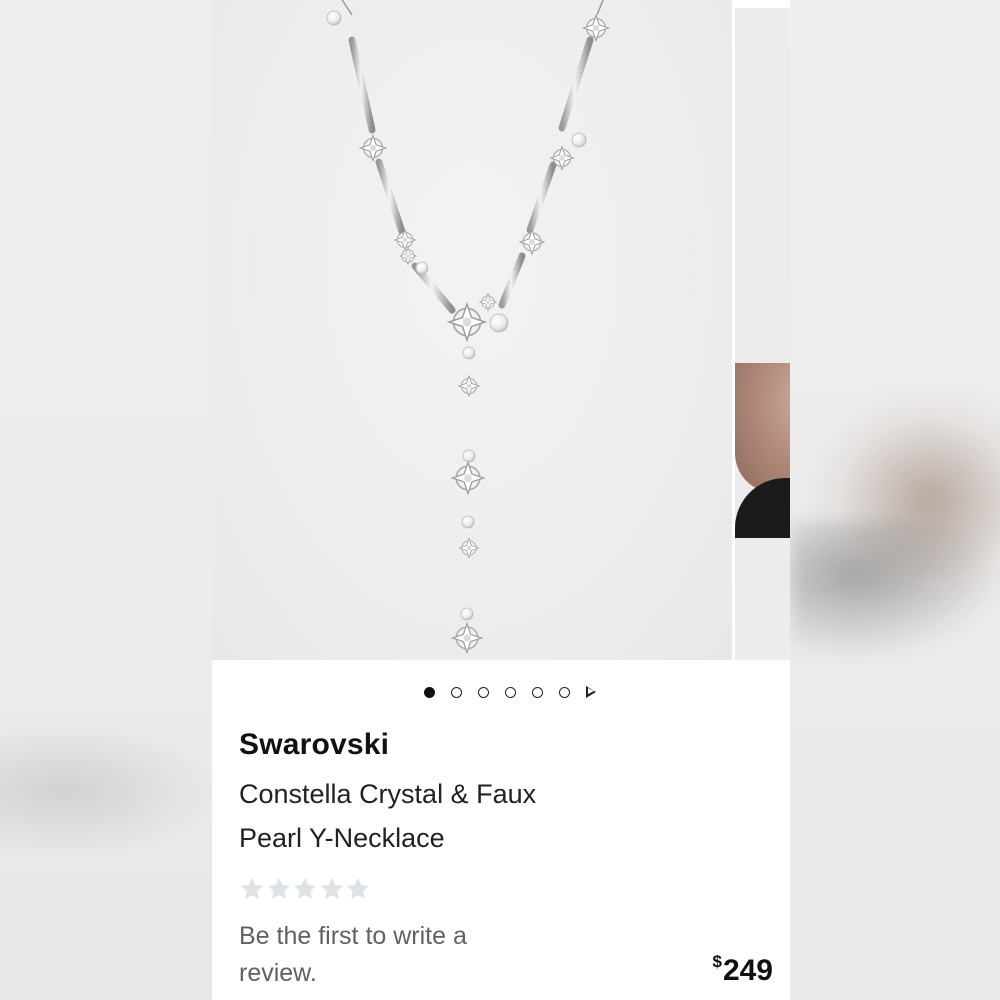 Image resolution: width=1000 pixels, height=1000 pixels. Describe the element at coordinates (717, 961) in the screenshot. I see `price-currency: $` at that location.